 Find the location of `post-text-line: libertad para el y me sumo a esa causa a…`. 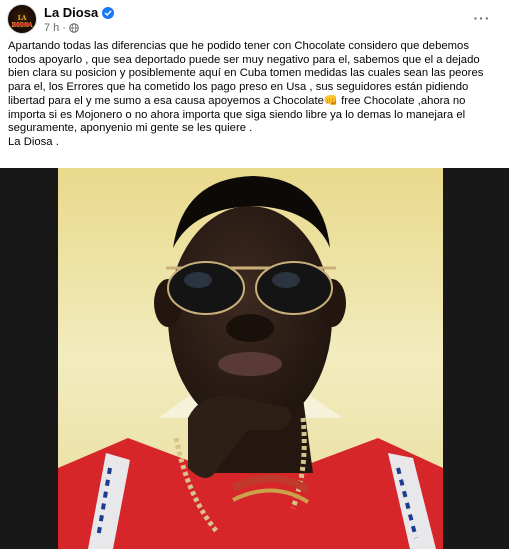

post-text-line: libertad para el y me sumo a esa causa a… is located at coordinates (237, 100).